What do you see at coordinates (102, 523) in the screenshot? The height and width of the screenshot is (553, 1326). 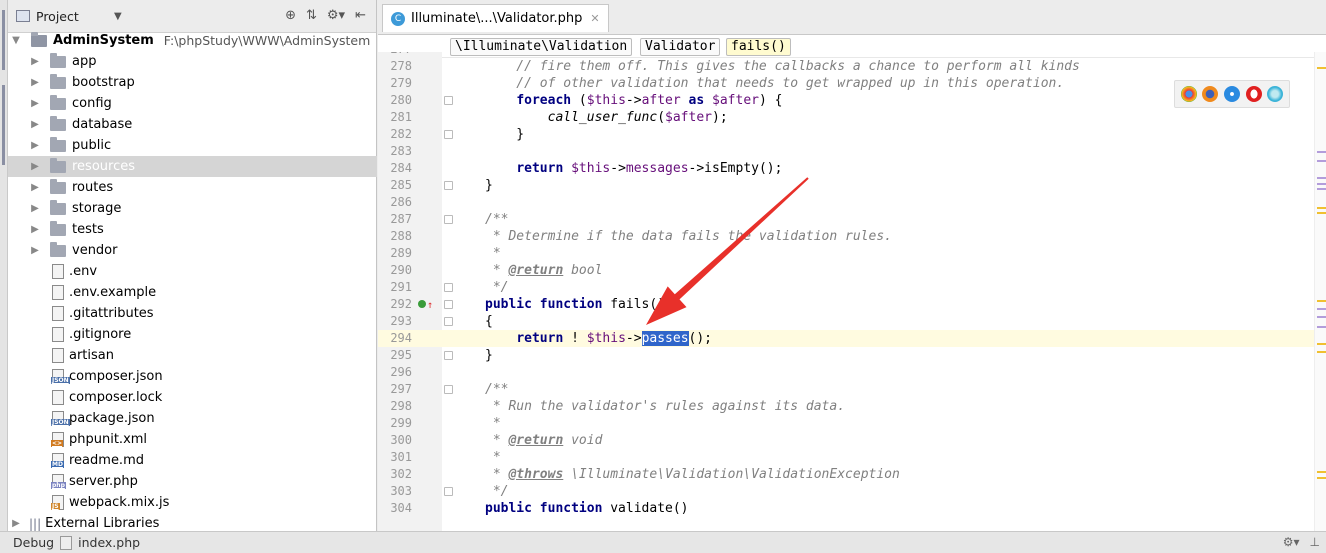 I see `external-libraries-label: External Libraries` at bounding box center [102, 523].